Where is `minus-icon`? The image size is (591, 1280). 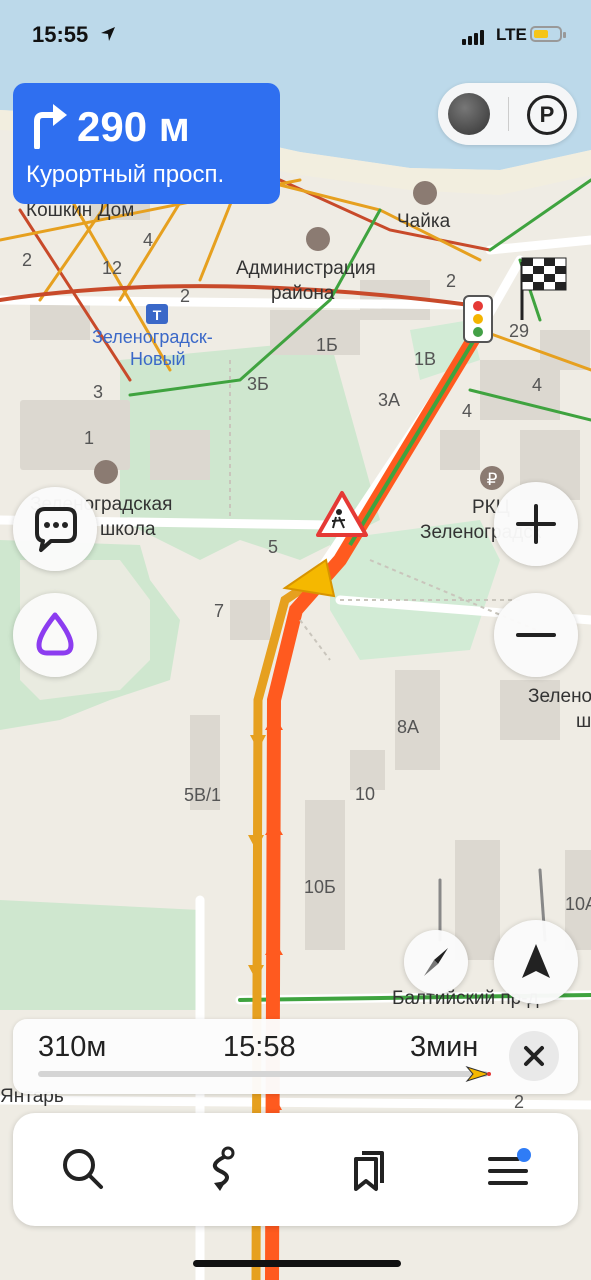 minus-icon is located at coordinates (536, 635).